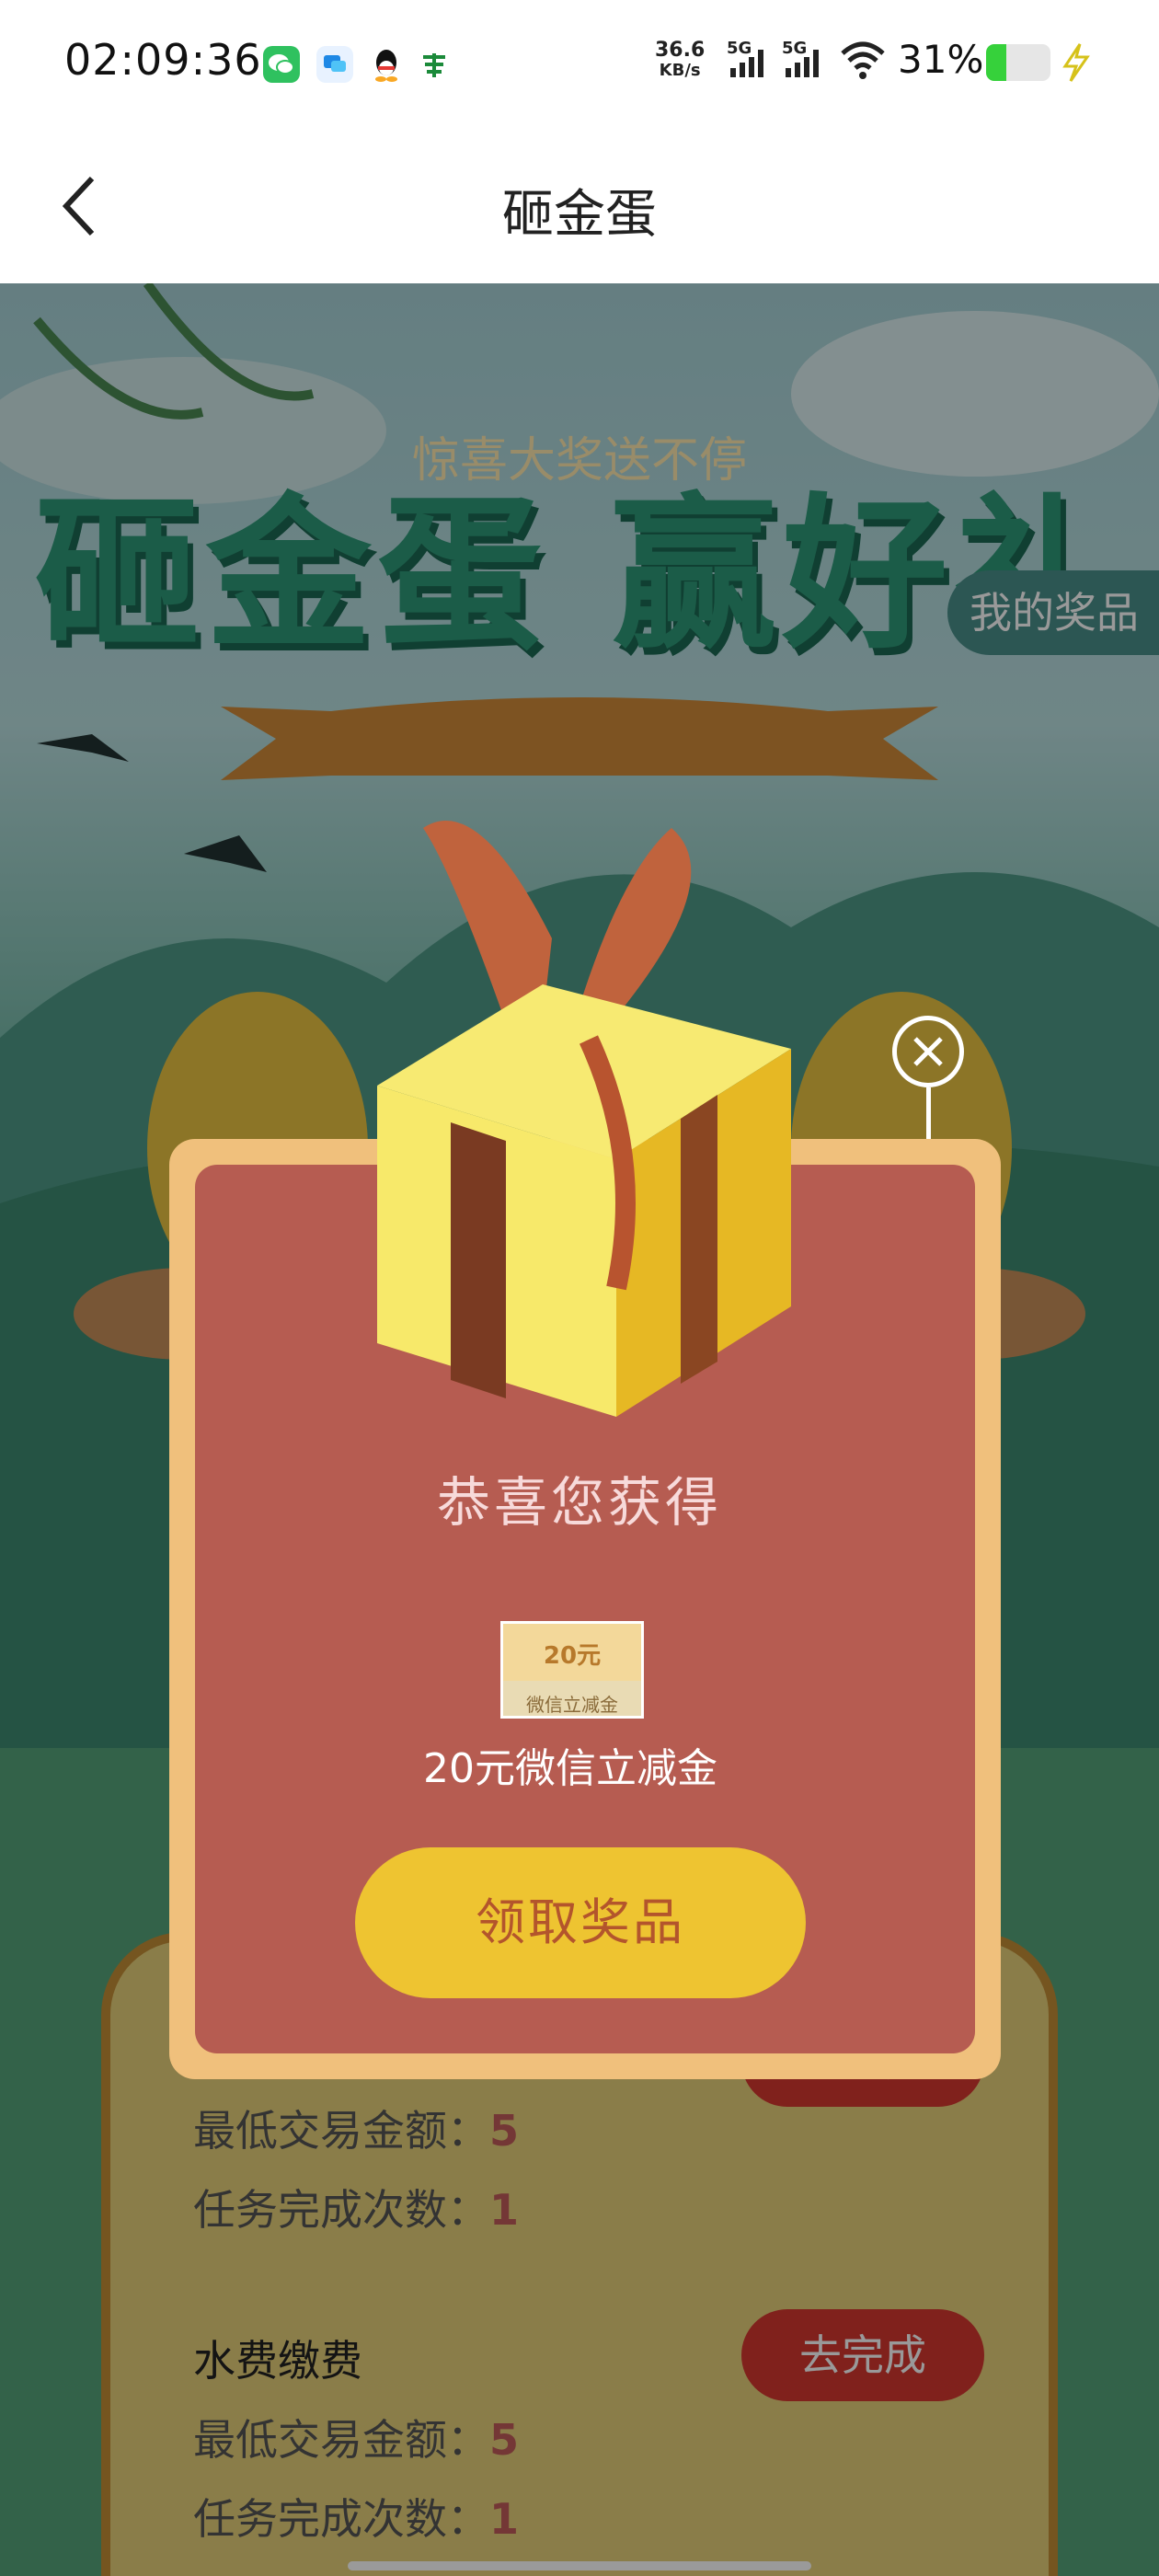  What do you see at coordinates (572, 1705) in the screenshot?
I see `prize-image-label: 微信立减金` at bounding box center [572, 1705].